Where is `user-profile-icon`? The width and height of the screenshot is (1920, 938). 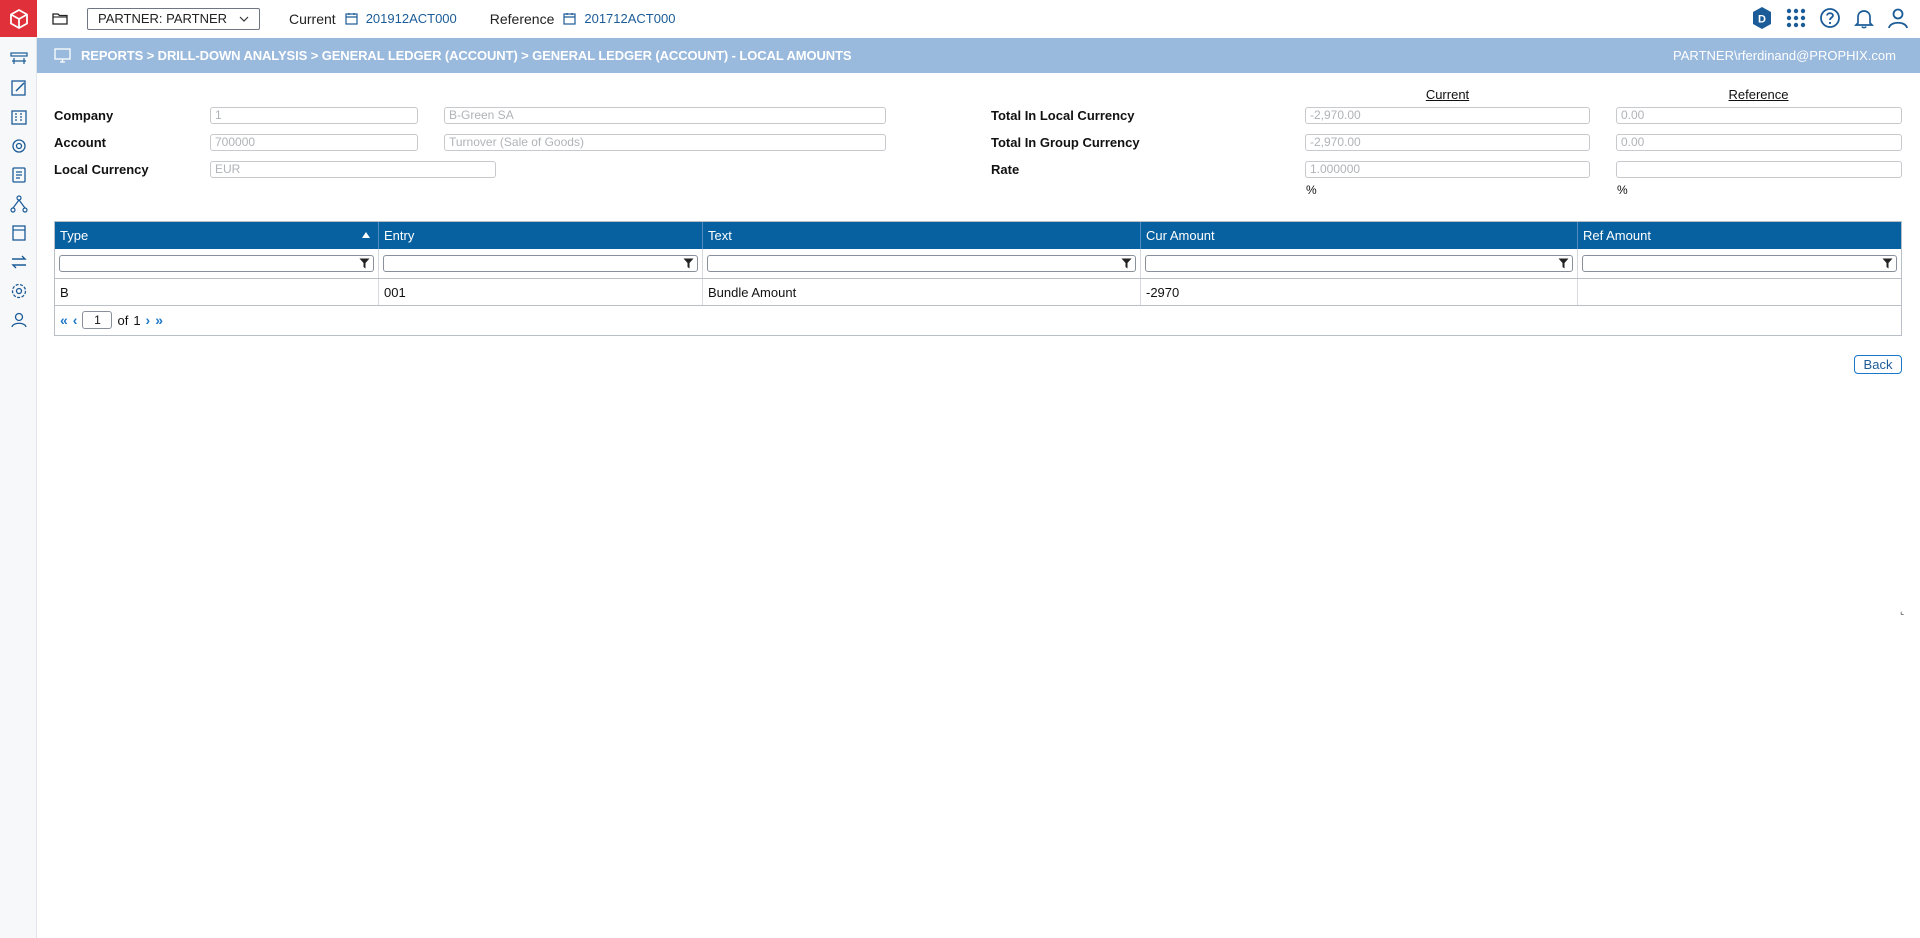
user-profile-icon is located at coordinates (1898, 18).